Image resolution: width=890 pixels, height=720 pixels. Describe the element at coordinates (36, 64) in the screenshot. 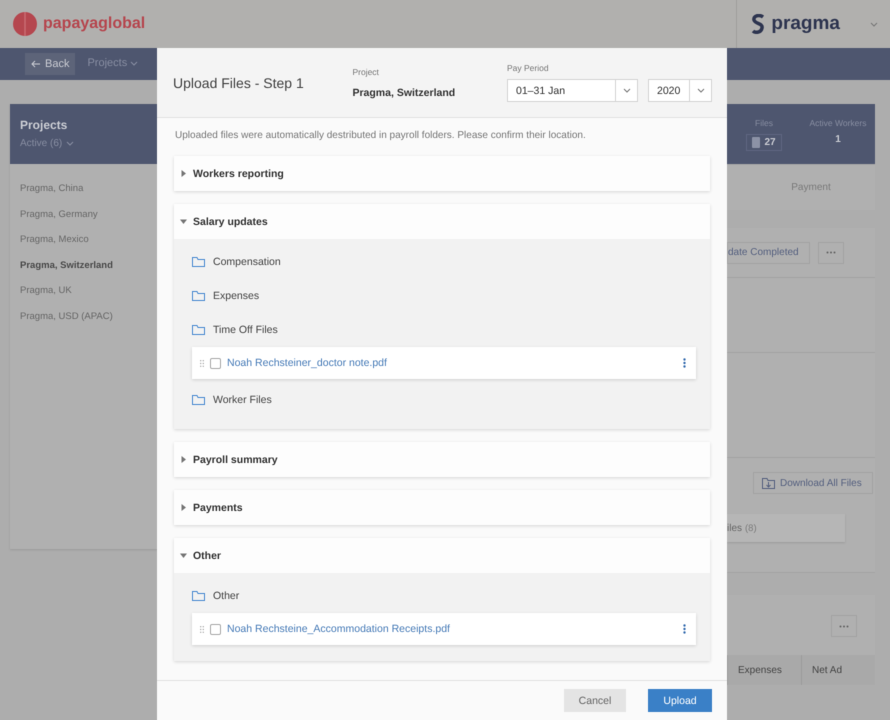

I see `arrow-left-icon` at that location.